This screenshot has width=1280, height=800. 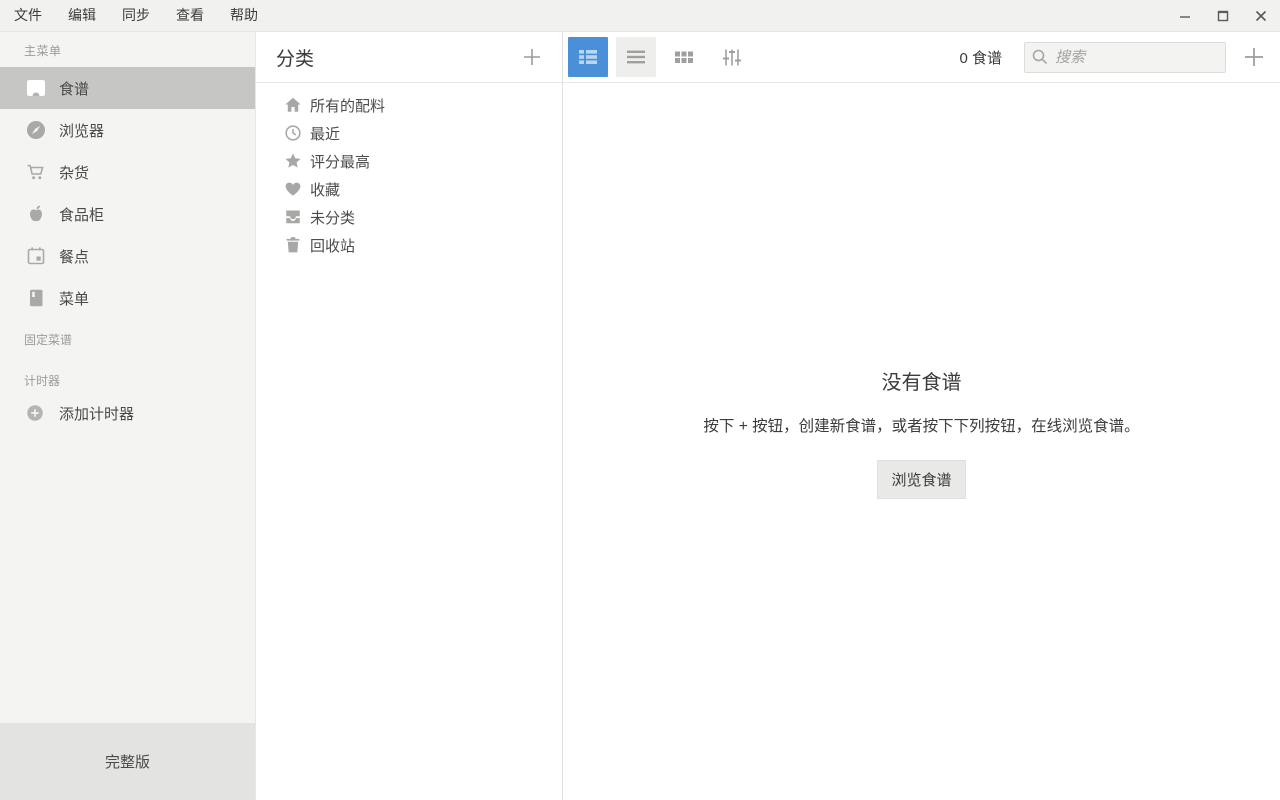 What do you see at coordinates (43, 51) in the screenshot?
I see `sidebar-section-main: 主菜单` at bounding box center [43, 51].